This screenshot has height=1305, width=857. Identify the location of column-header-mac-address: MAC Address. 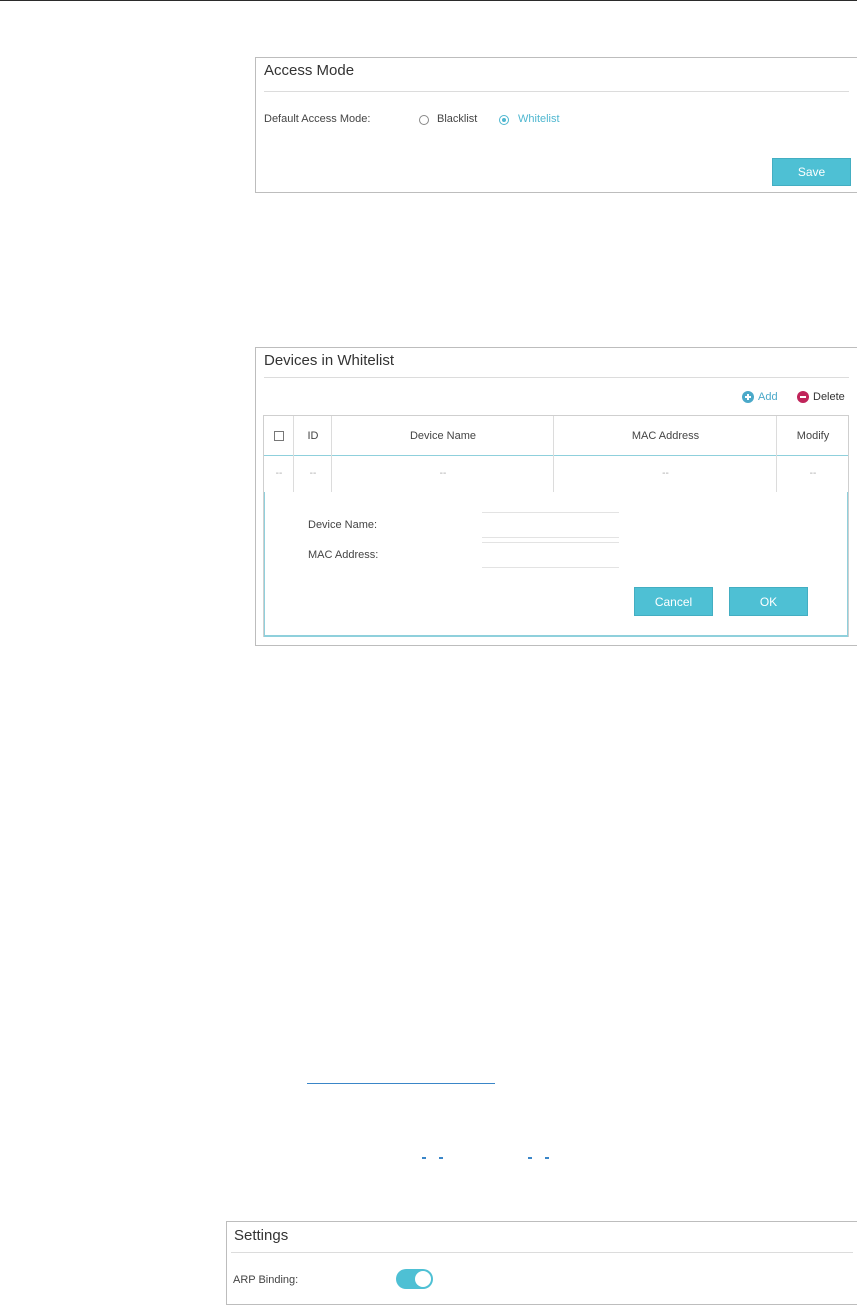
(665, 435).